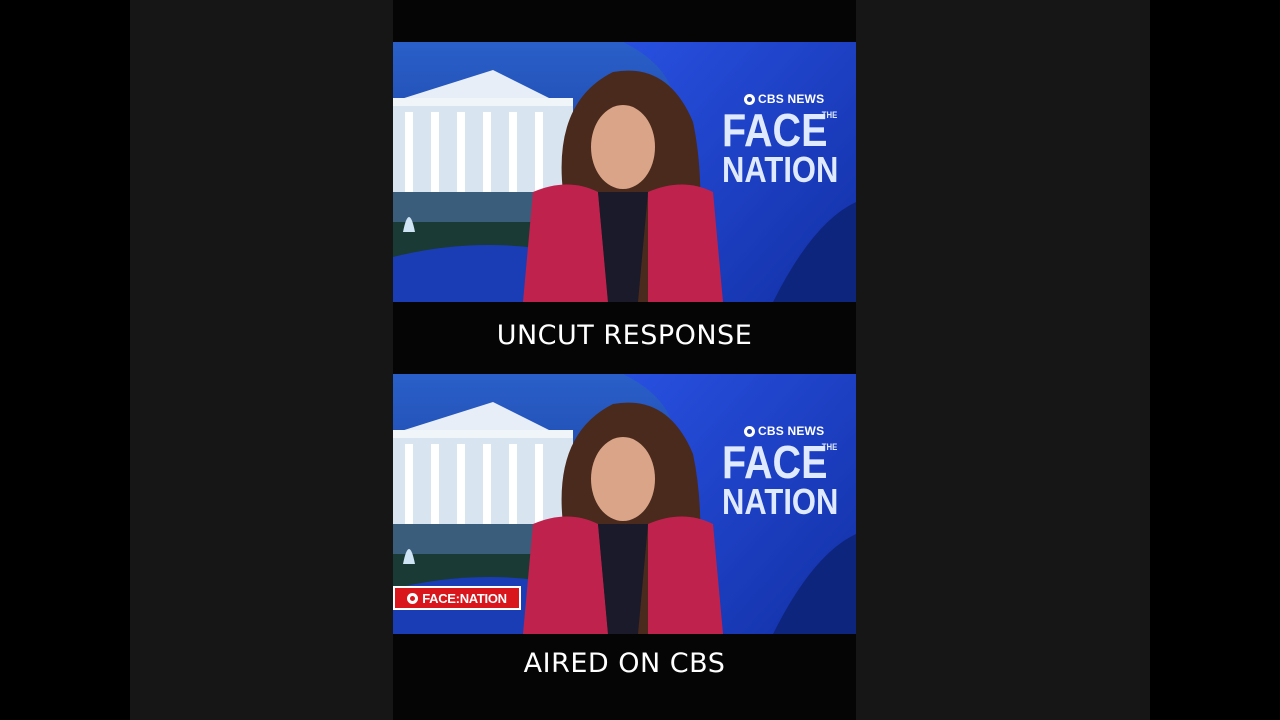 The height and width of the screenshot is (720, 1280). What do you see at coordinates (65, 360) in the screenshot?
I see `letterbox-left` at bounding box center [65, 360].